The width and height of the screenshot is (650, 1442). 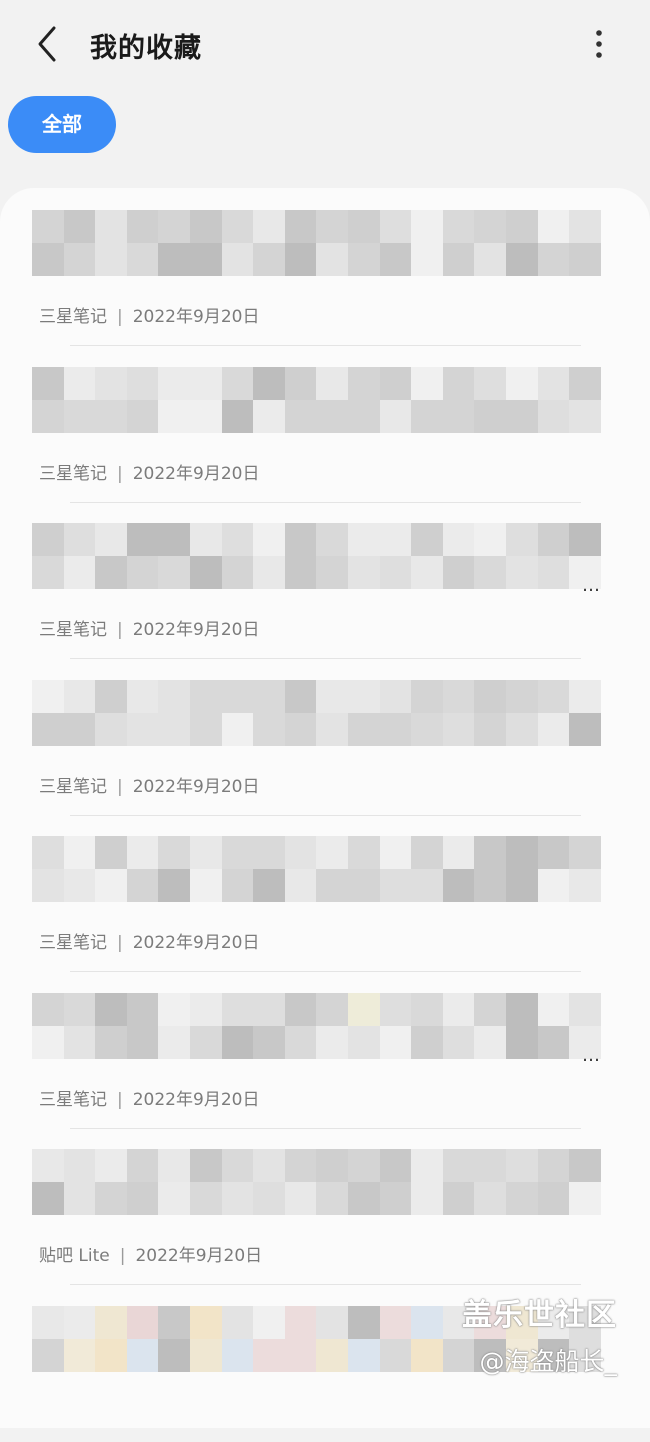 What do you see at coordinates (47, 44) in the screenshot?
I see `chevron-left-icon` at bounding box center [47, 44].